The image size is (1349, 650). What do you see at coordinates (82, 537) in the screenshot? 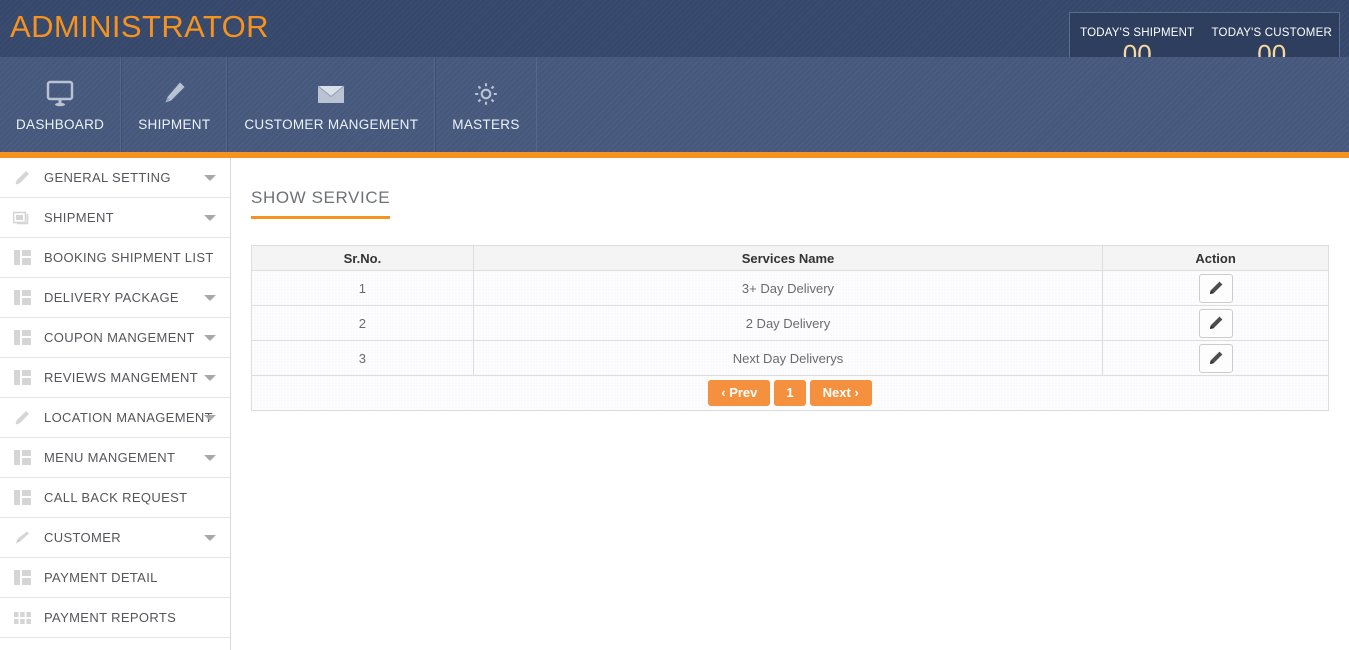
I see `sidebar-item-label: CUSTOMER` at bounding box center [82, 537].